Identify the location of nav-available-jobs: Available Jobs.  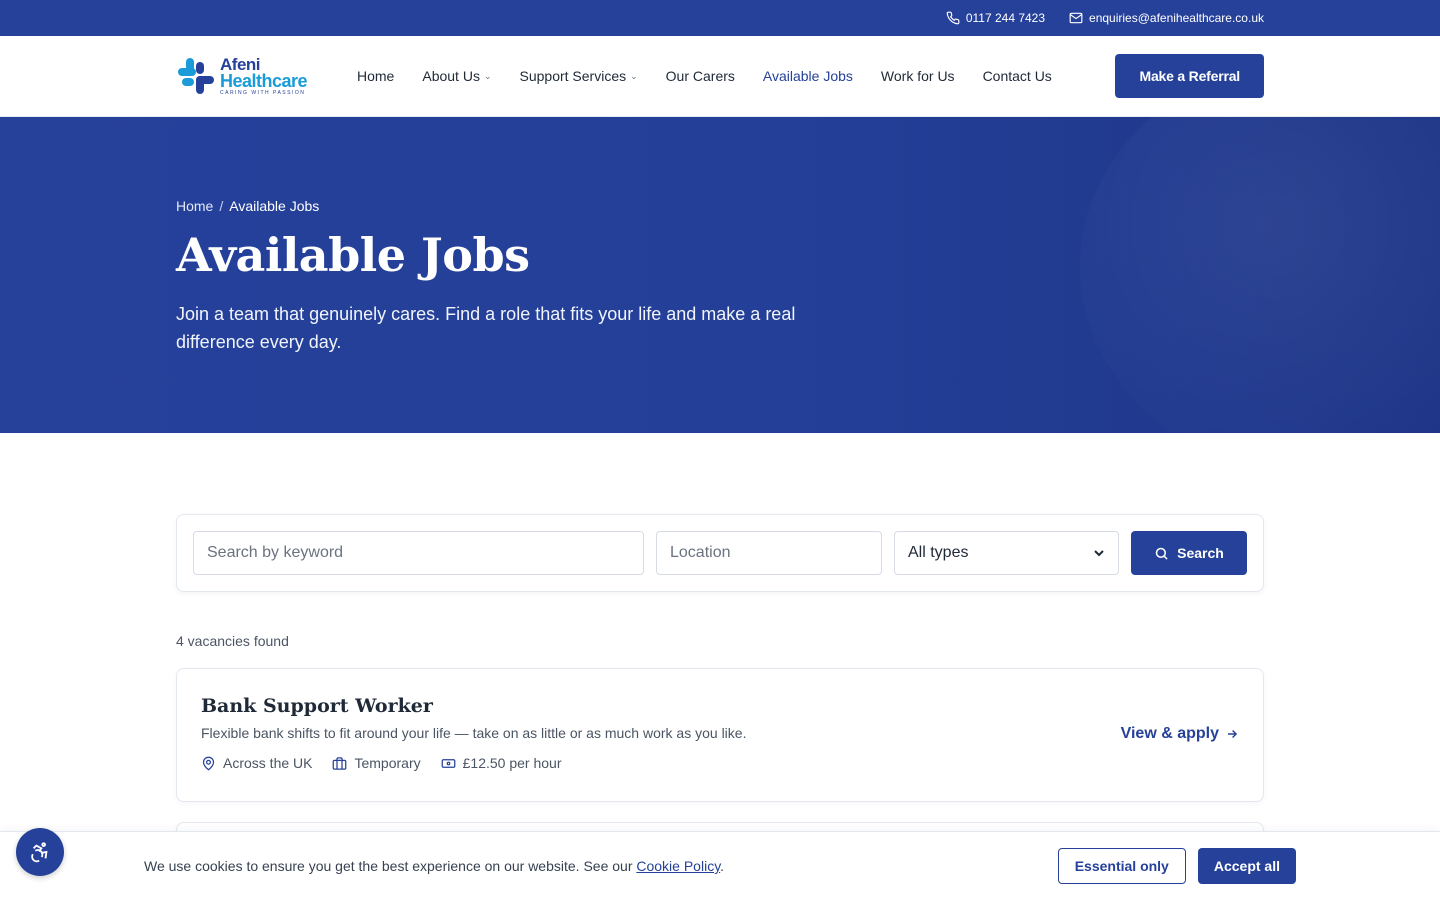
(808, 76).